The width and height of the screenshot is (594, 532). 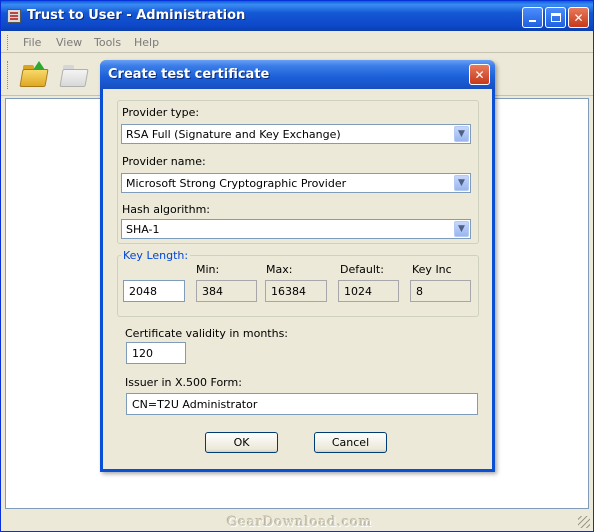 I want to click on open-folder-button, so click(x=34, y=75).